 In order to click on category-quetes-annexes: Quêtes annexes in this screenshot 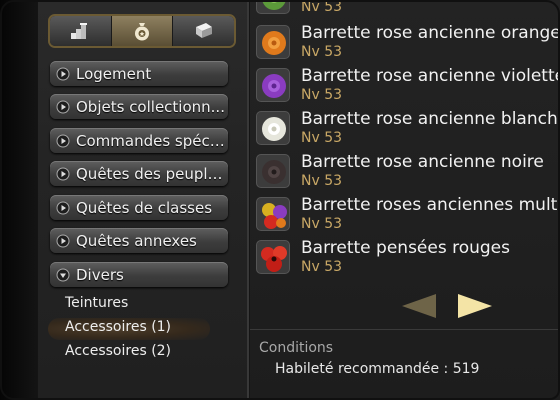, I will do `click(139, 240)`.